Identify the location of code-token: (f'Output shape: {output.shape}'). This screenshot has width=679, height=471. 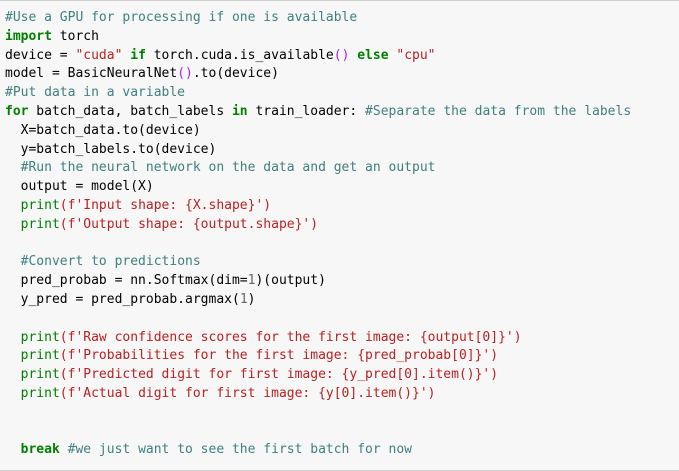
(189, 224).